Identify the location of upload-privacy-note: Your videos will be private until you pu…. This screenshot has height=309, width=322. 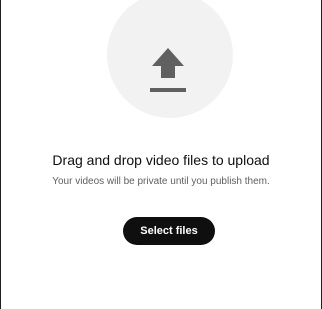
(161, 181).